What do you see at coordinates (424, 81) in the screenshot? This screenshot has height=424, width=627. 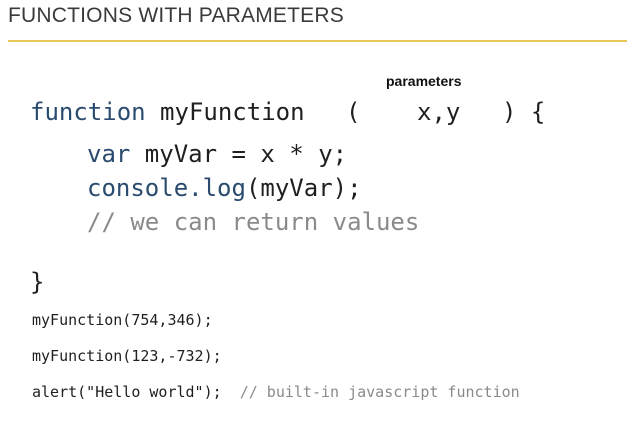 I see `parameters-label: parameters` at bounding box center [424, 81].